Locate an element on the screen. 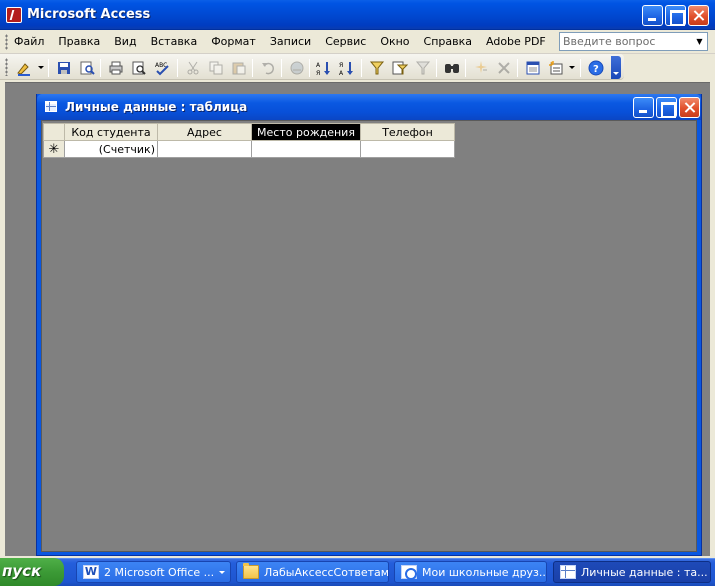  help-question-box: ▼ is located at coordinates (633, 41).